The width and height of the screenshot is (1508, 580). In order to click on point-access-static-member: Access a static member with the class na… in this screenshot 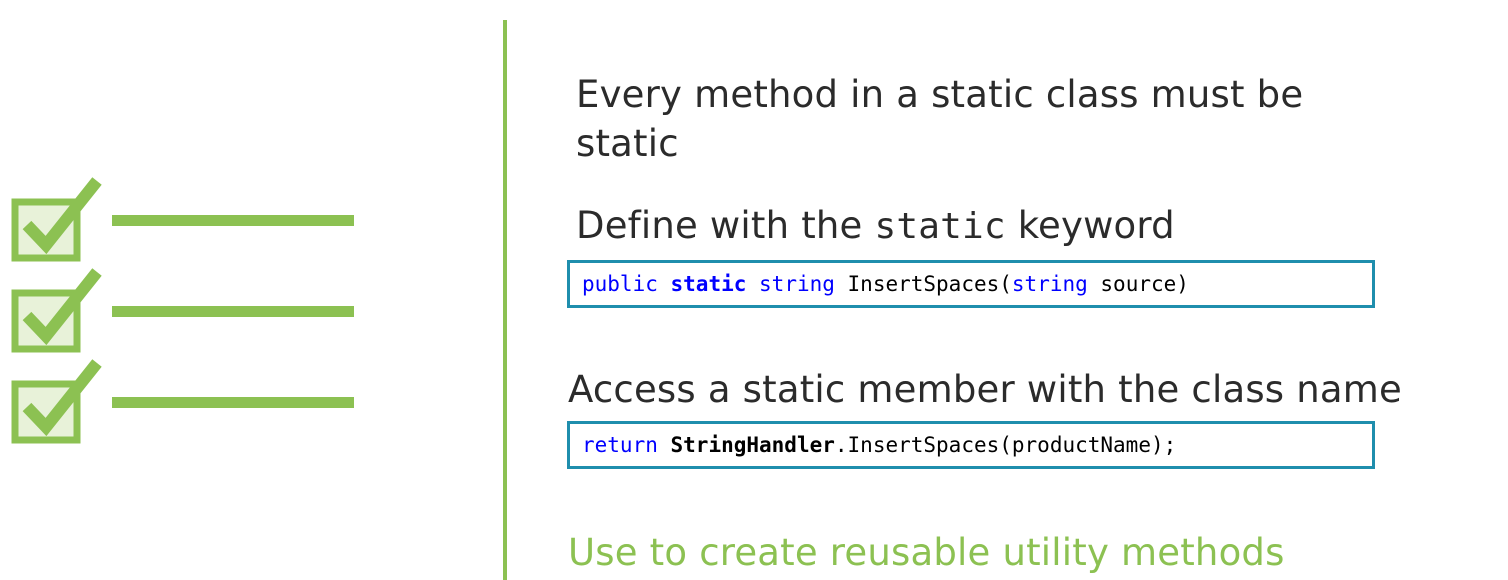, I will do `click(985, 389)`.